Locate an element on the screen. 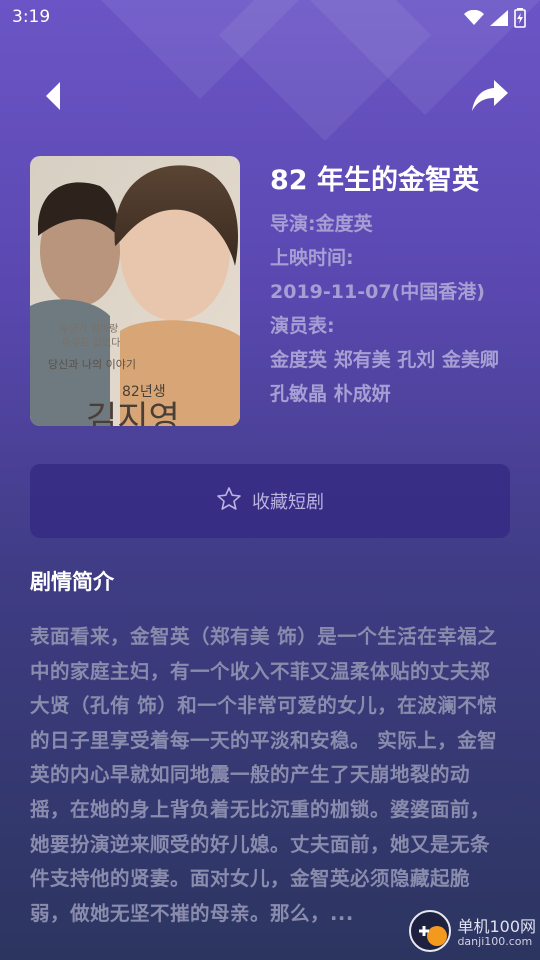 This screenshot has width=540, height=960. back-arrow-icon is located at coordinates (55, 100).